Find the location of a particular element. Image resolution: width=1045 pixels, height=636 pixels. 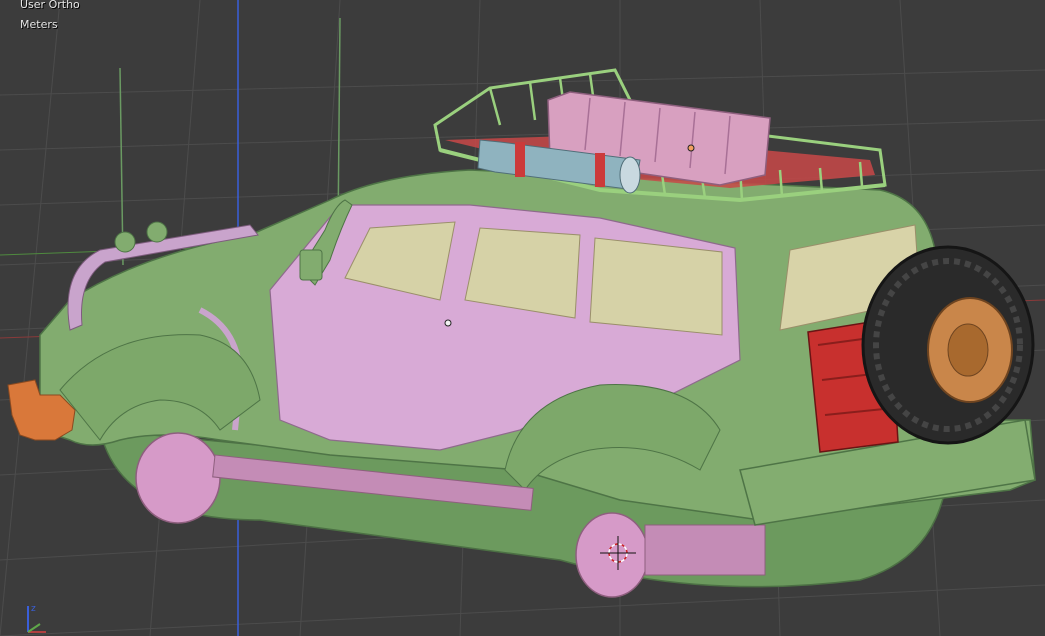

spot-light-right is located at coordinates (157, 232).